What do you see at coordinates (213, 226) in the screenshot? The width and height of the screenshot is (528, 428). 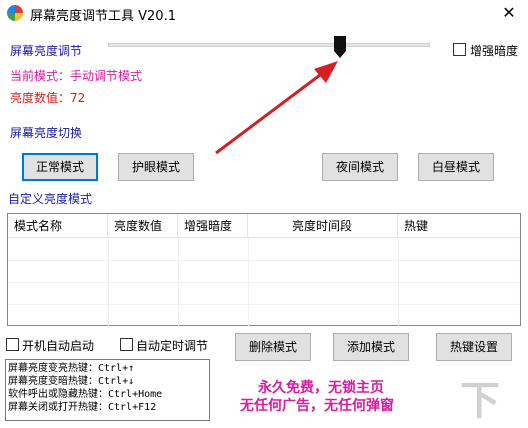 I see `column-header-enhance-dark: 增强暗度` at bounding box center [213, 226].